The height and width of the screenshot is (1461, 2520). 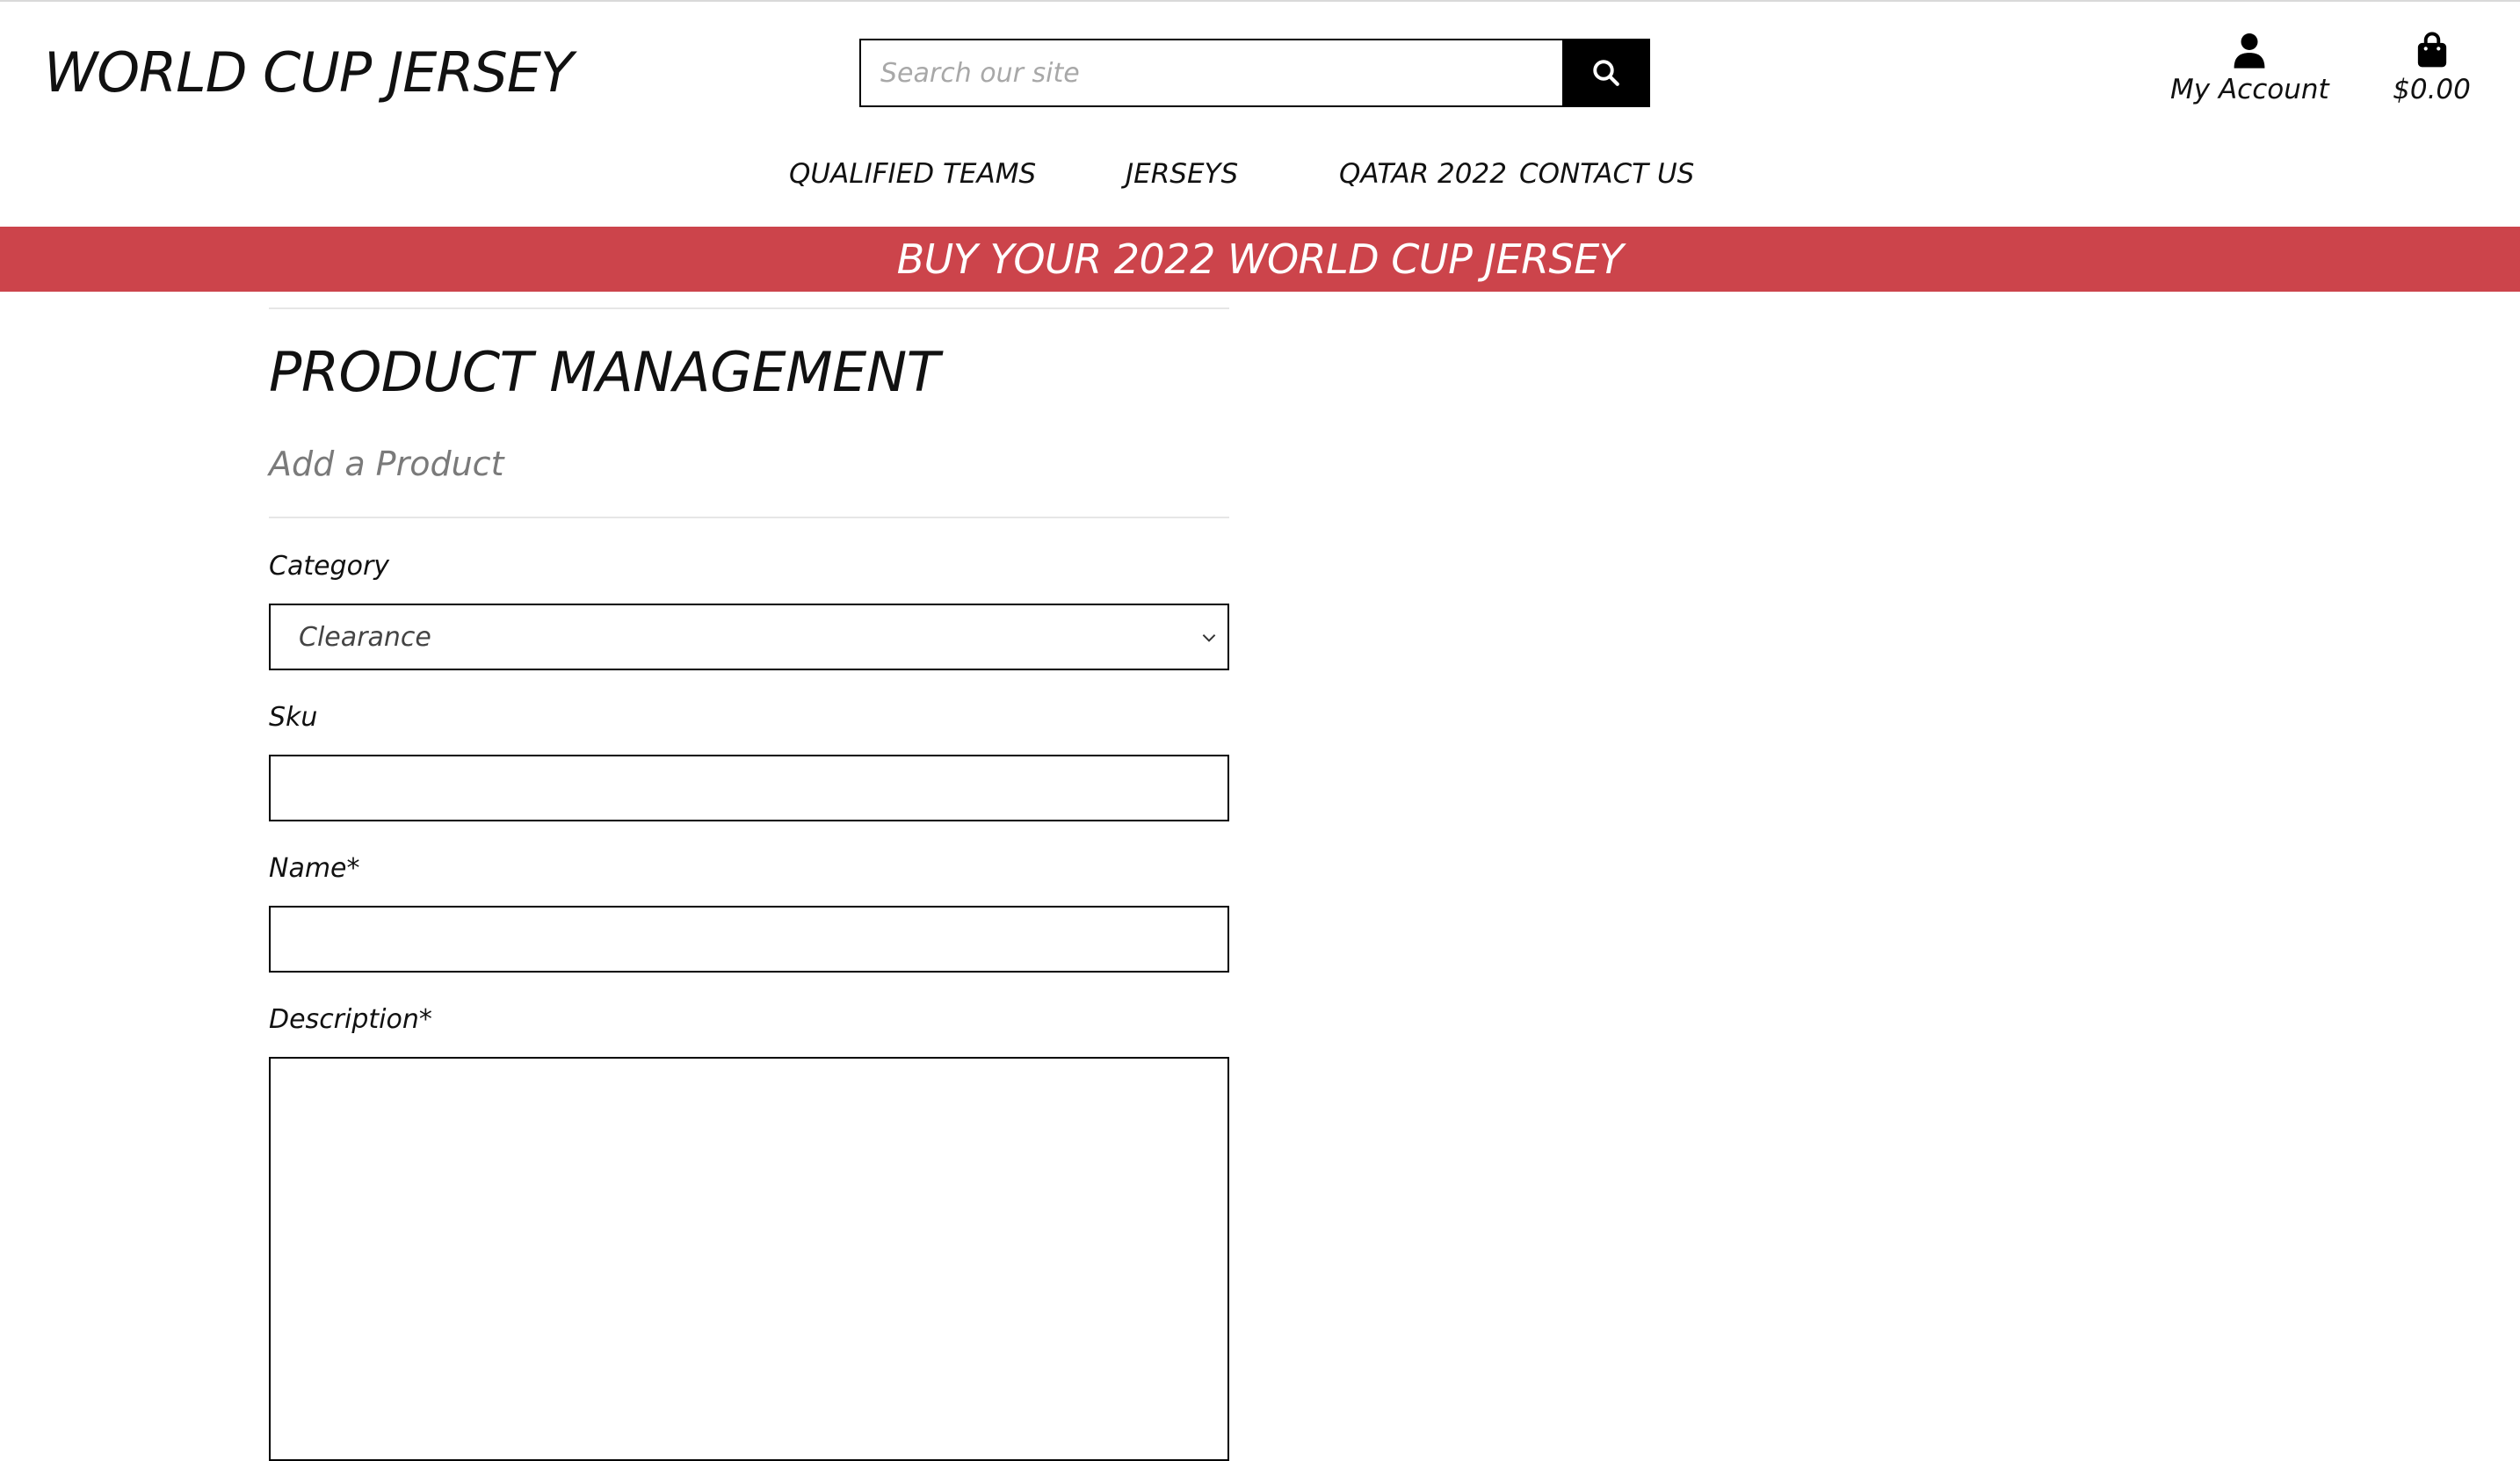 I want to click on description-textarea, so click(x=749, y=1259).